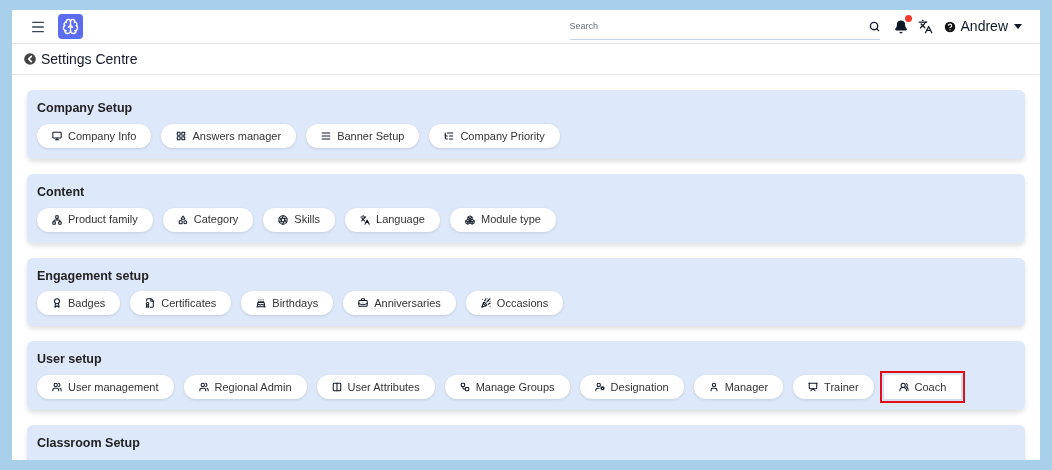 Image resolution: width=1052 pixels, height=470 pixels. Describe the element at coordinates (363, 135) in the screenshot. I see `settings-chip: Banner Setup` at that location.